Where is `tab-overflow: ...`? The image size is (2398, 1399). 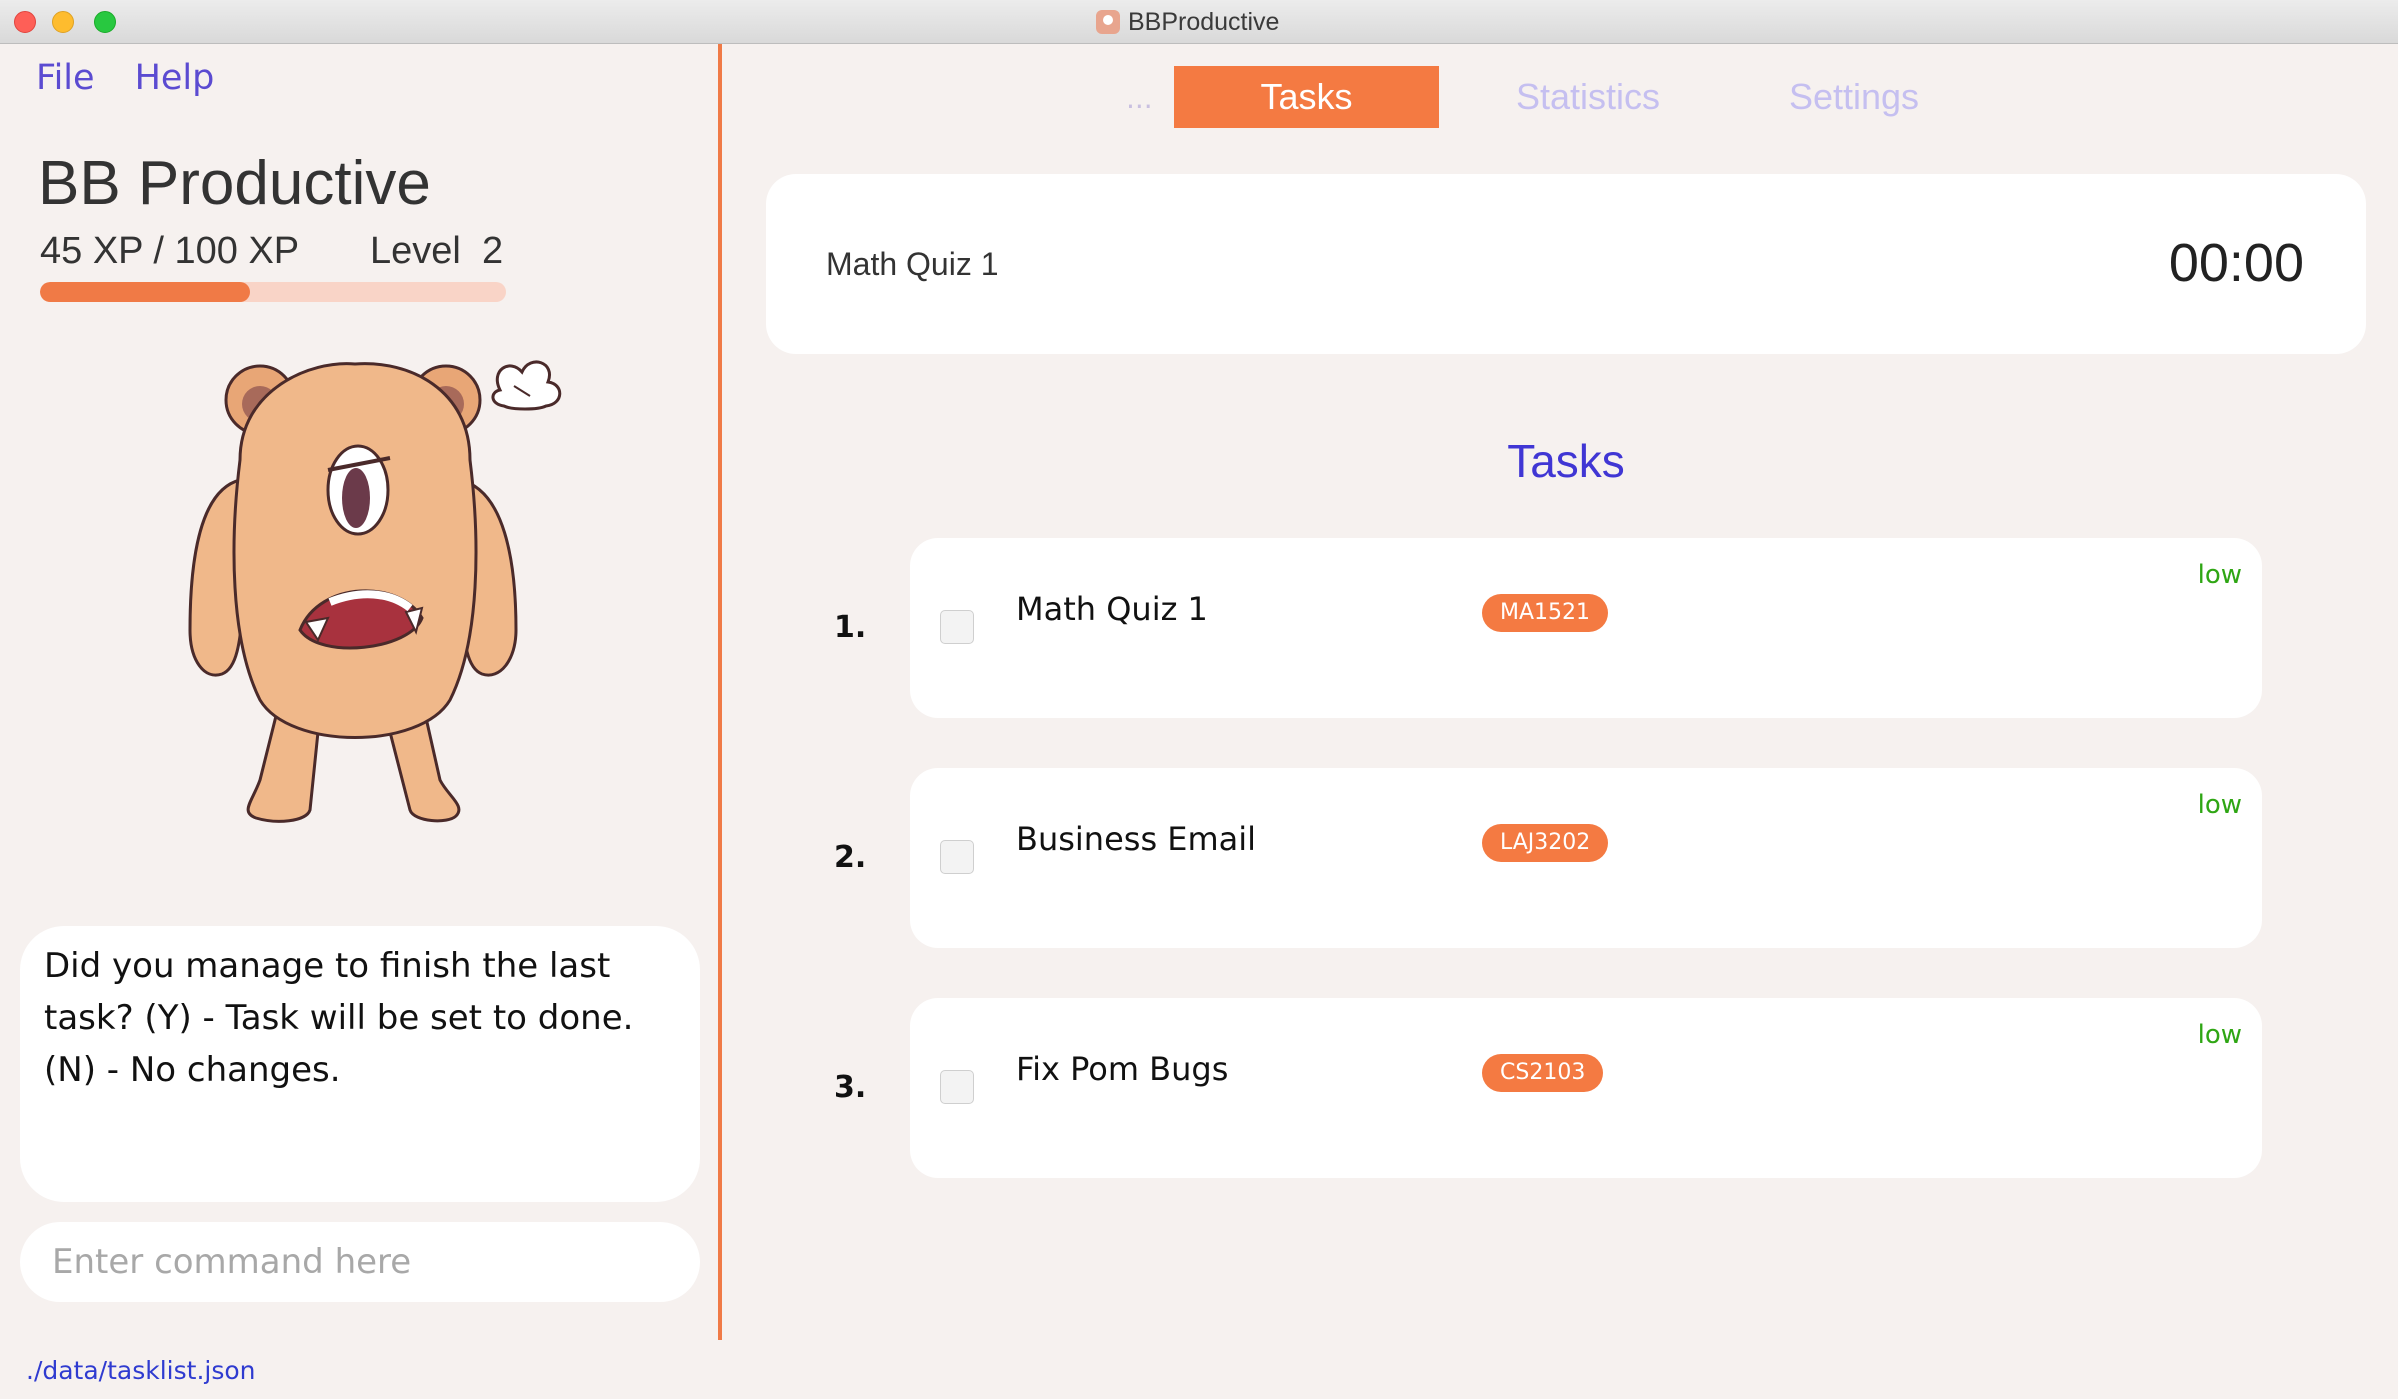 tab-overflow: ... is located at coordinates (1139, 98).